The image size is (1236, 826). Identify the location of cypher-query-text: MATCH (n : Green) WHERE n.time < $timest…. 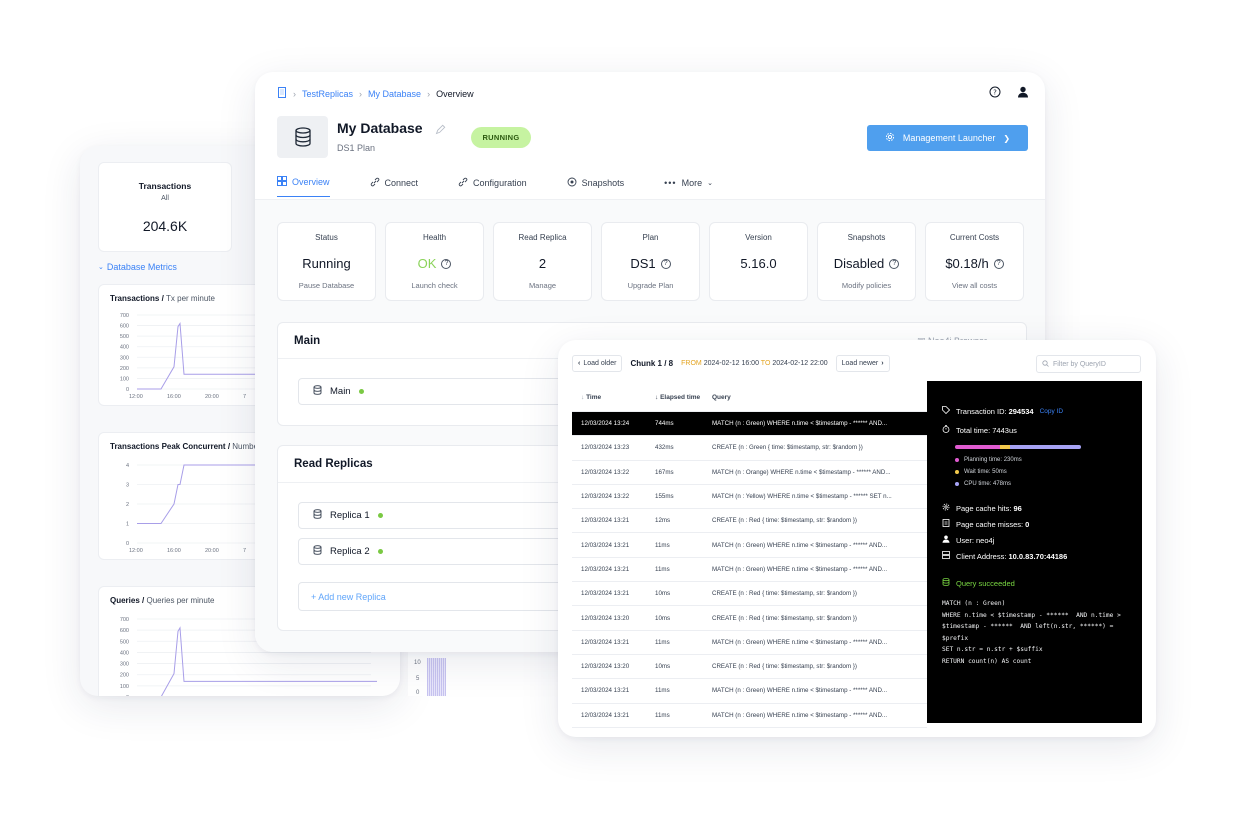
(1031, 632).